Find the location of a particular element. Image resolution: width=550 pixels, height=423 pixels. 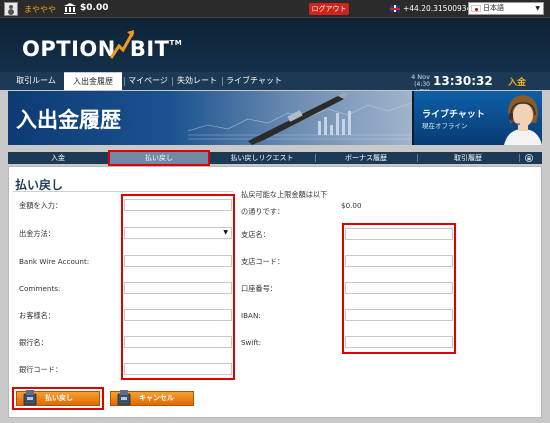

comments-label: Comments: is located at coordinates (40, 288).